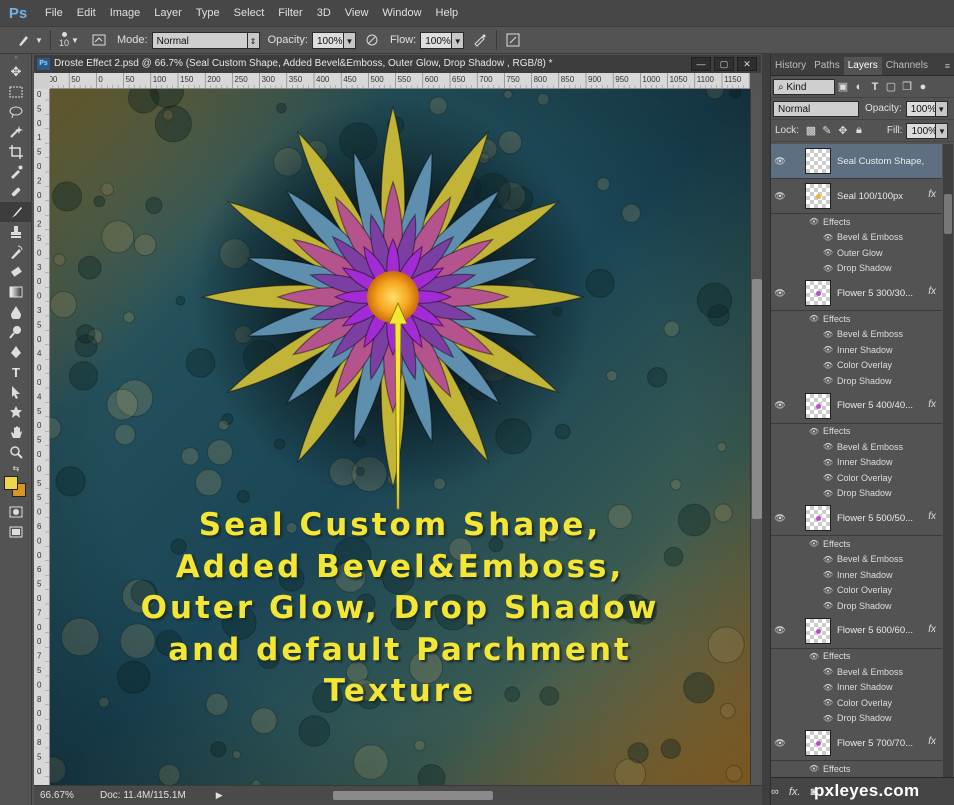 The image size is (954, 805). I want to click on opacity-input: 100%, so click(327, 40).